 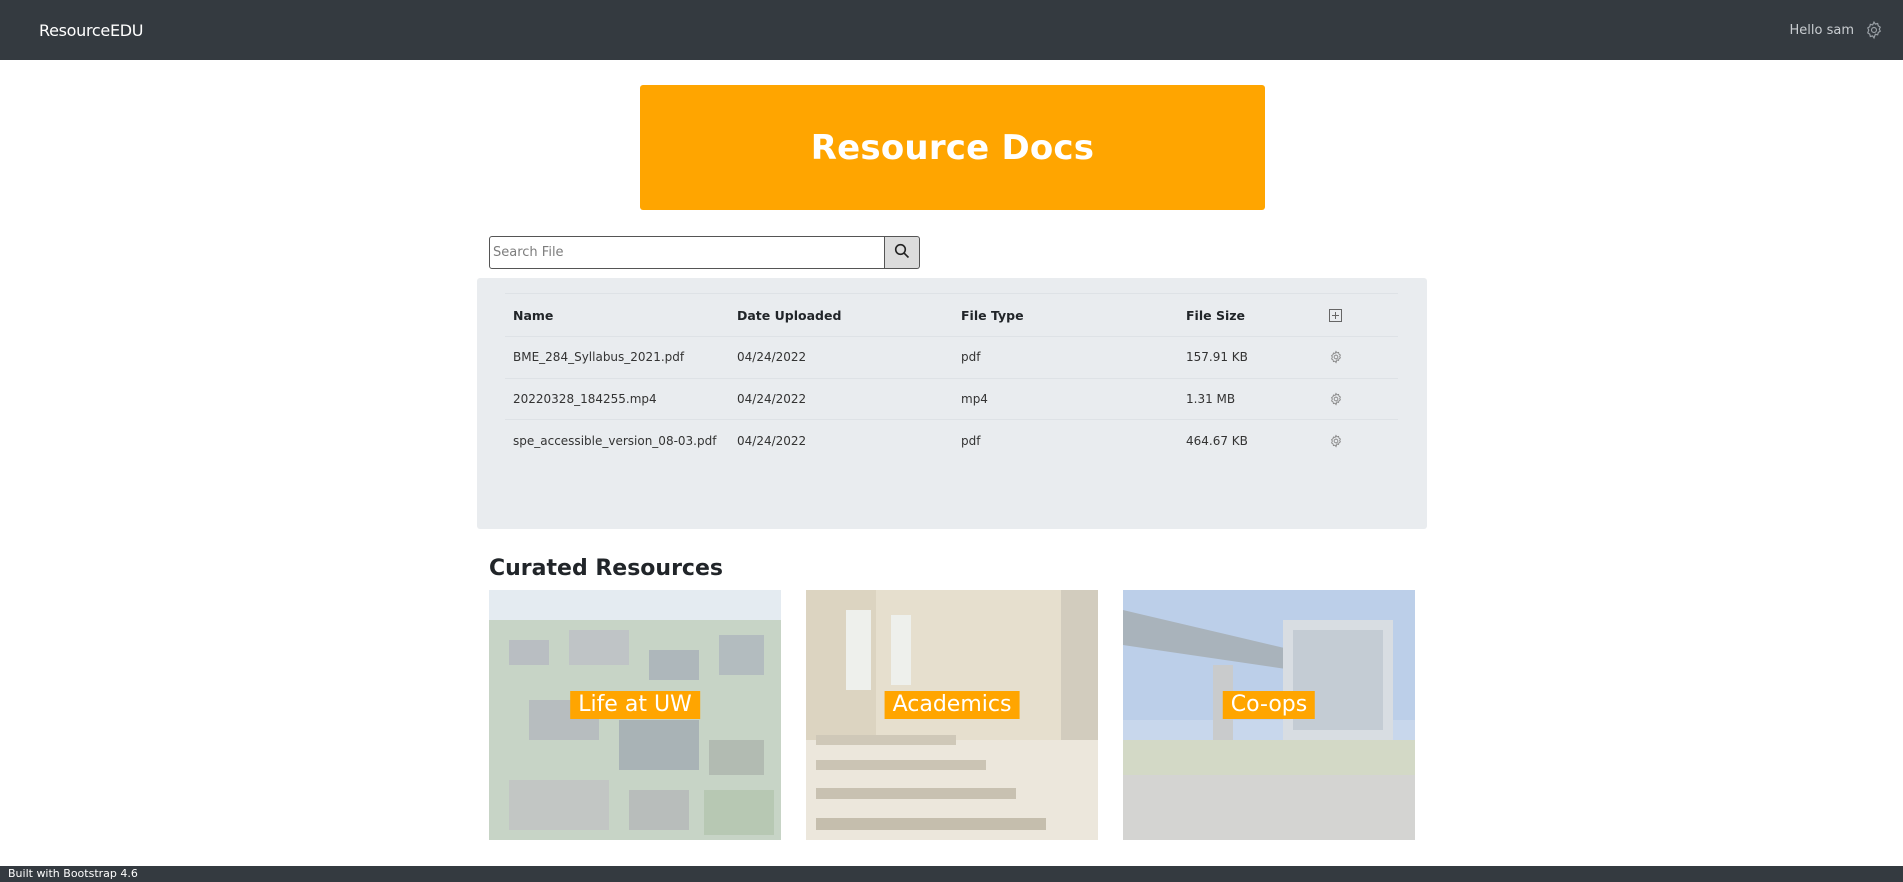 What do you see at coordinates (1065, 398) in the screenshot?
I see `file-type: mp4` at bounding box center [1065, 398].